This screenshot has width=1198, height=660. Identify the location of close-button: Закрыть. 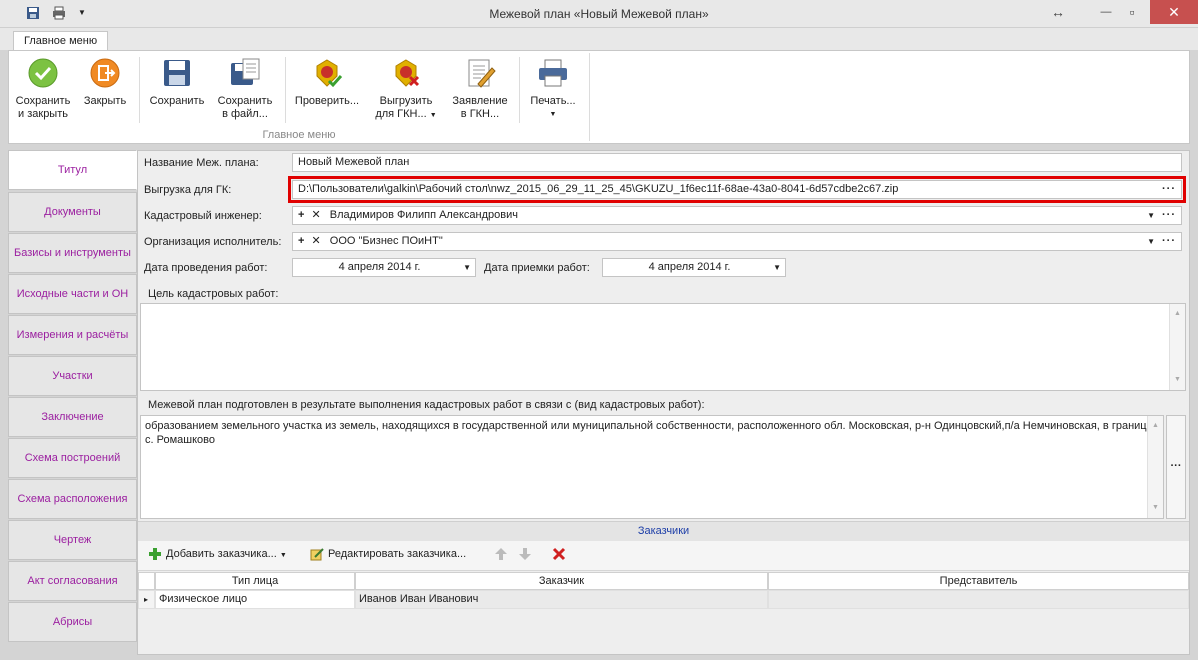
(105, 82).